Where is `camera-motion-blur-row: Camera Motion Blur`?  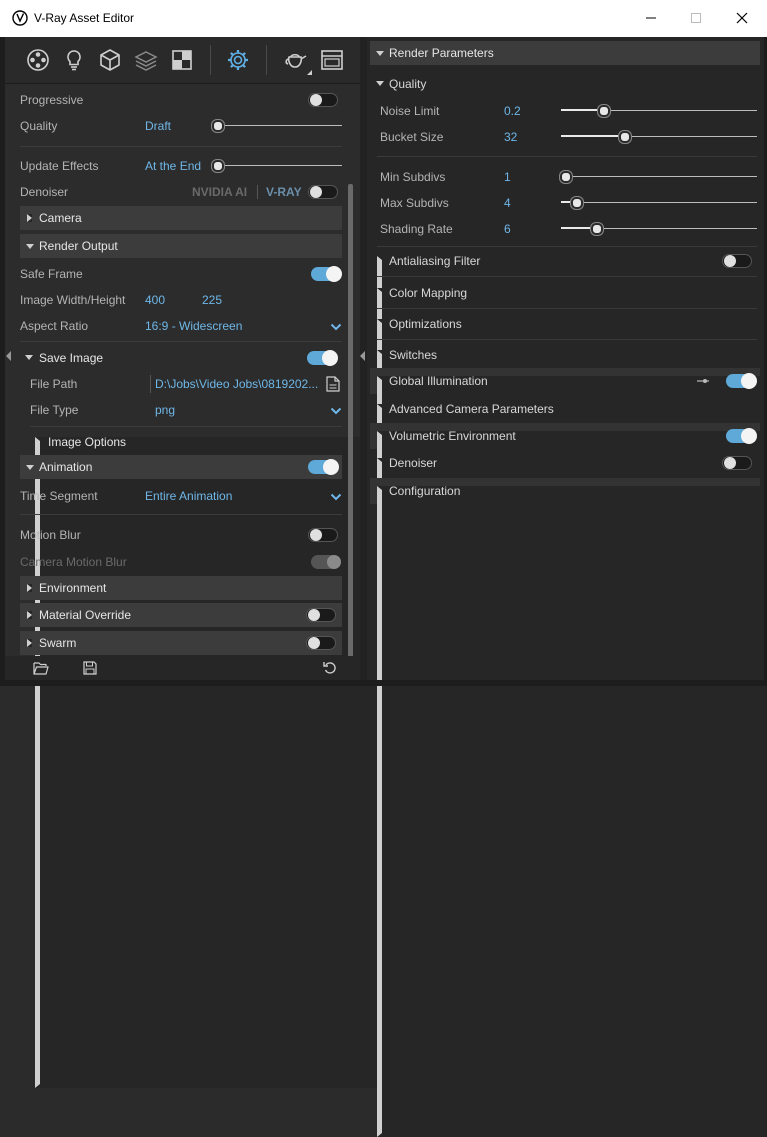
camera-motion-blur-row: Camera Motion Blur is located at coordinates (175, 562).